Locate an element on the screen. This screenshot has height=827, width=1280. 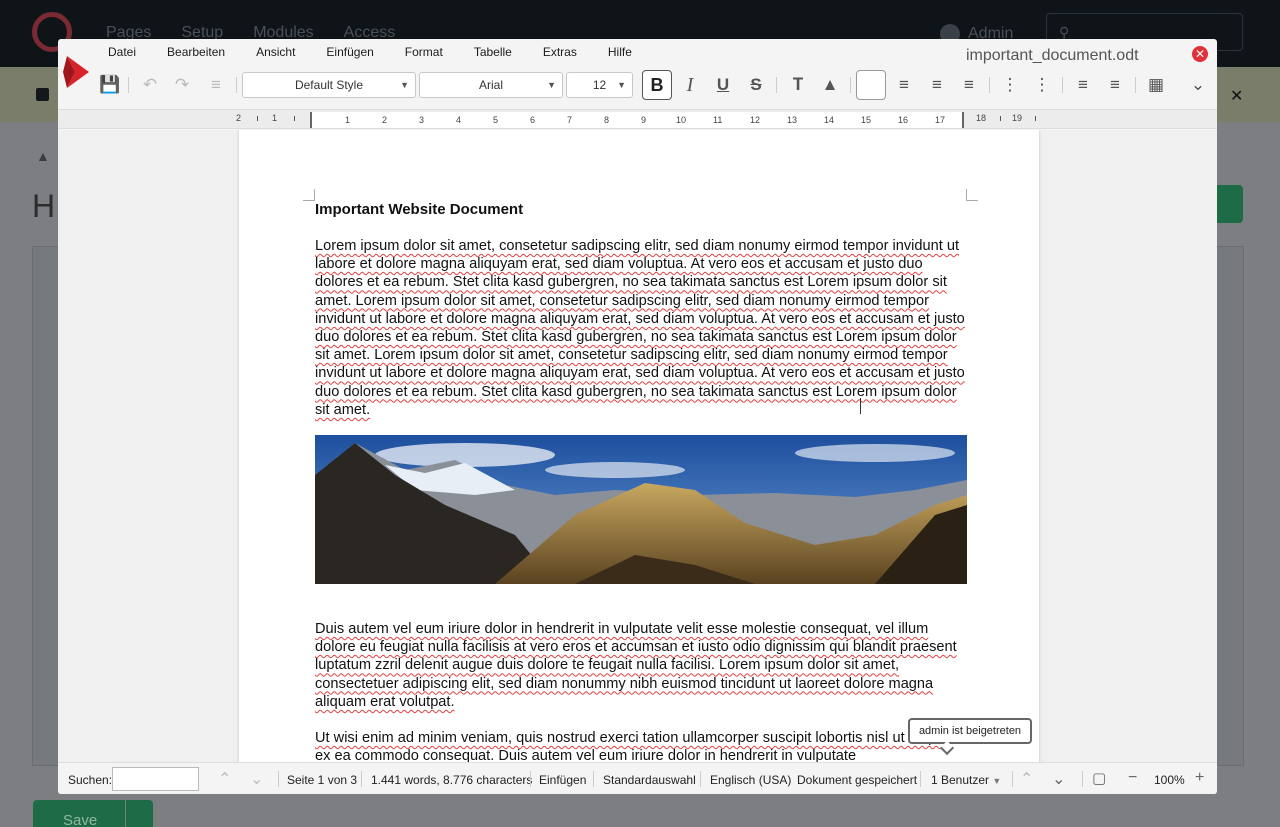
ruler-label: 3 is located at coordinates (422, 120).